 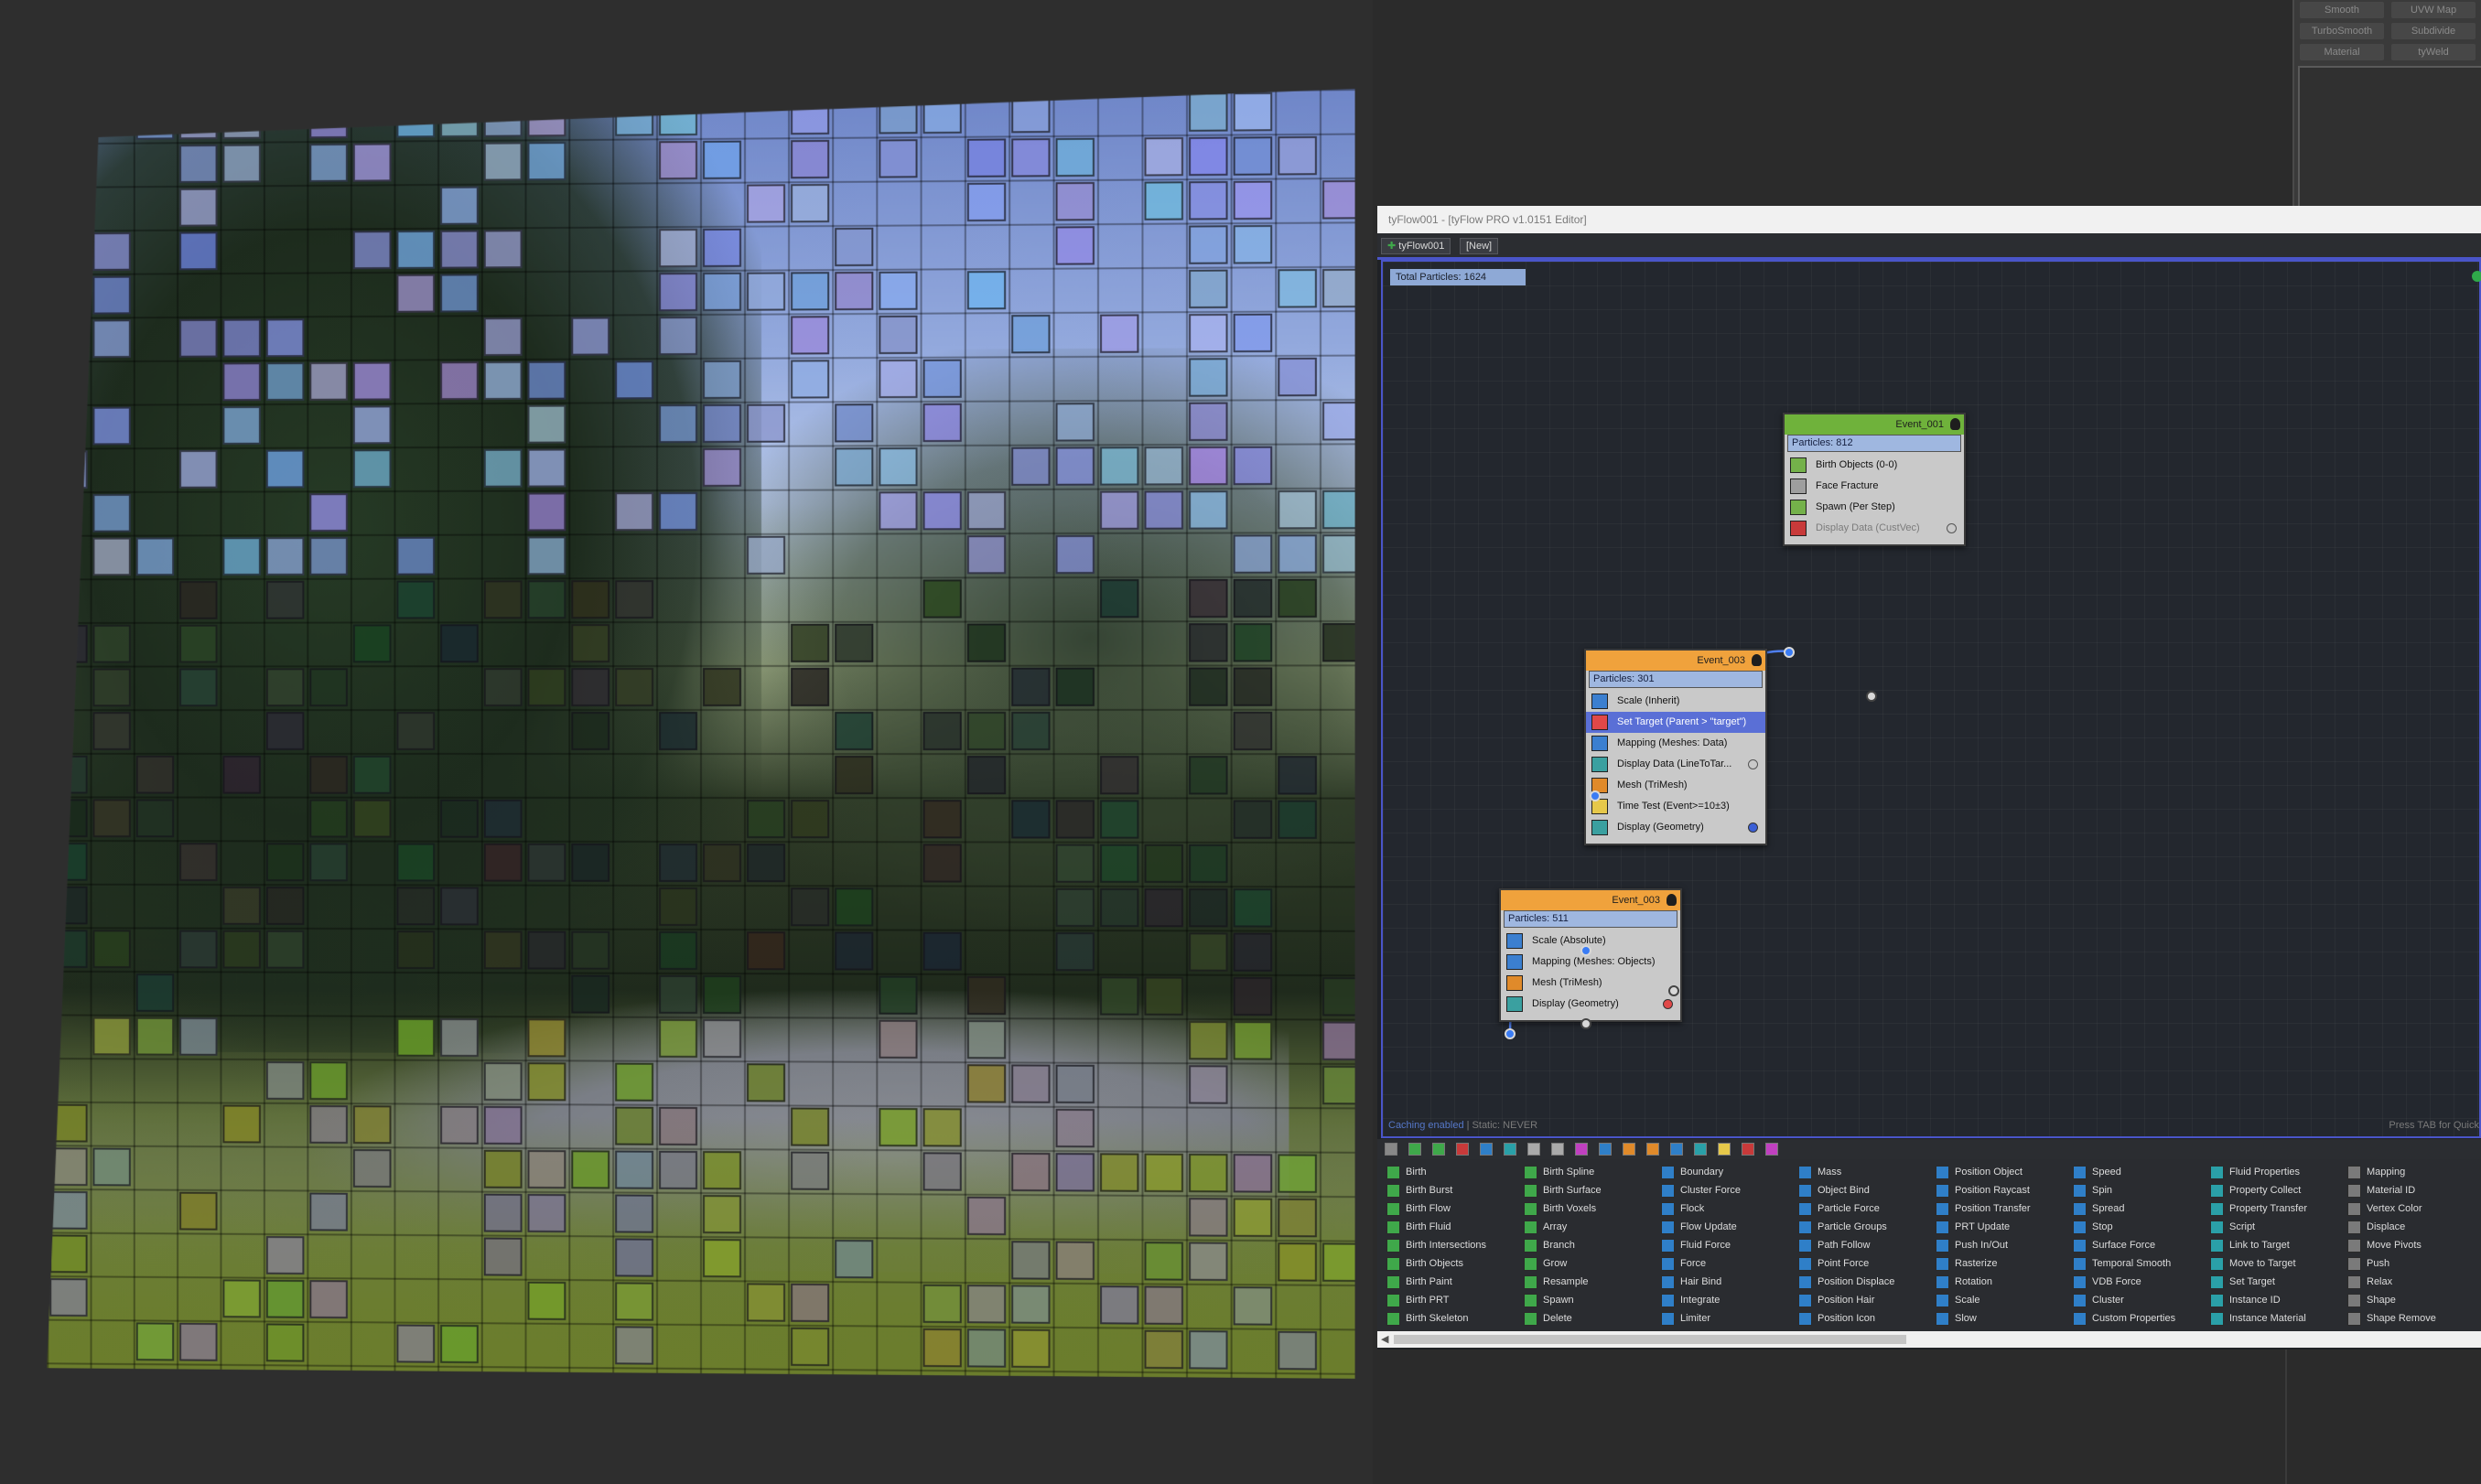 I want to click on depot-operator: Shape Remove, so click(x=2411, y=1318).